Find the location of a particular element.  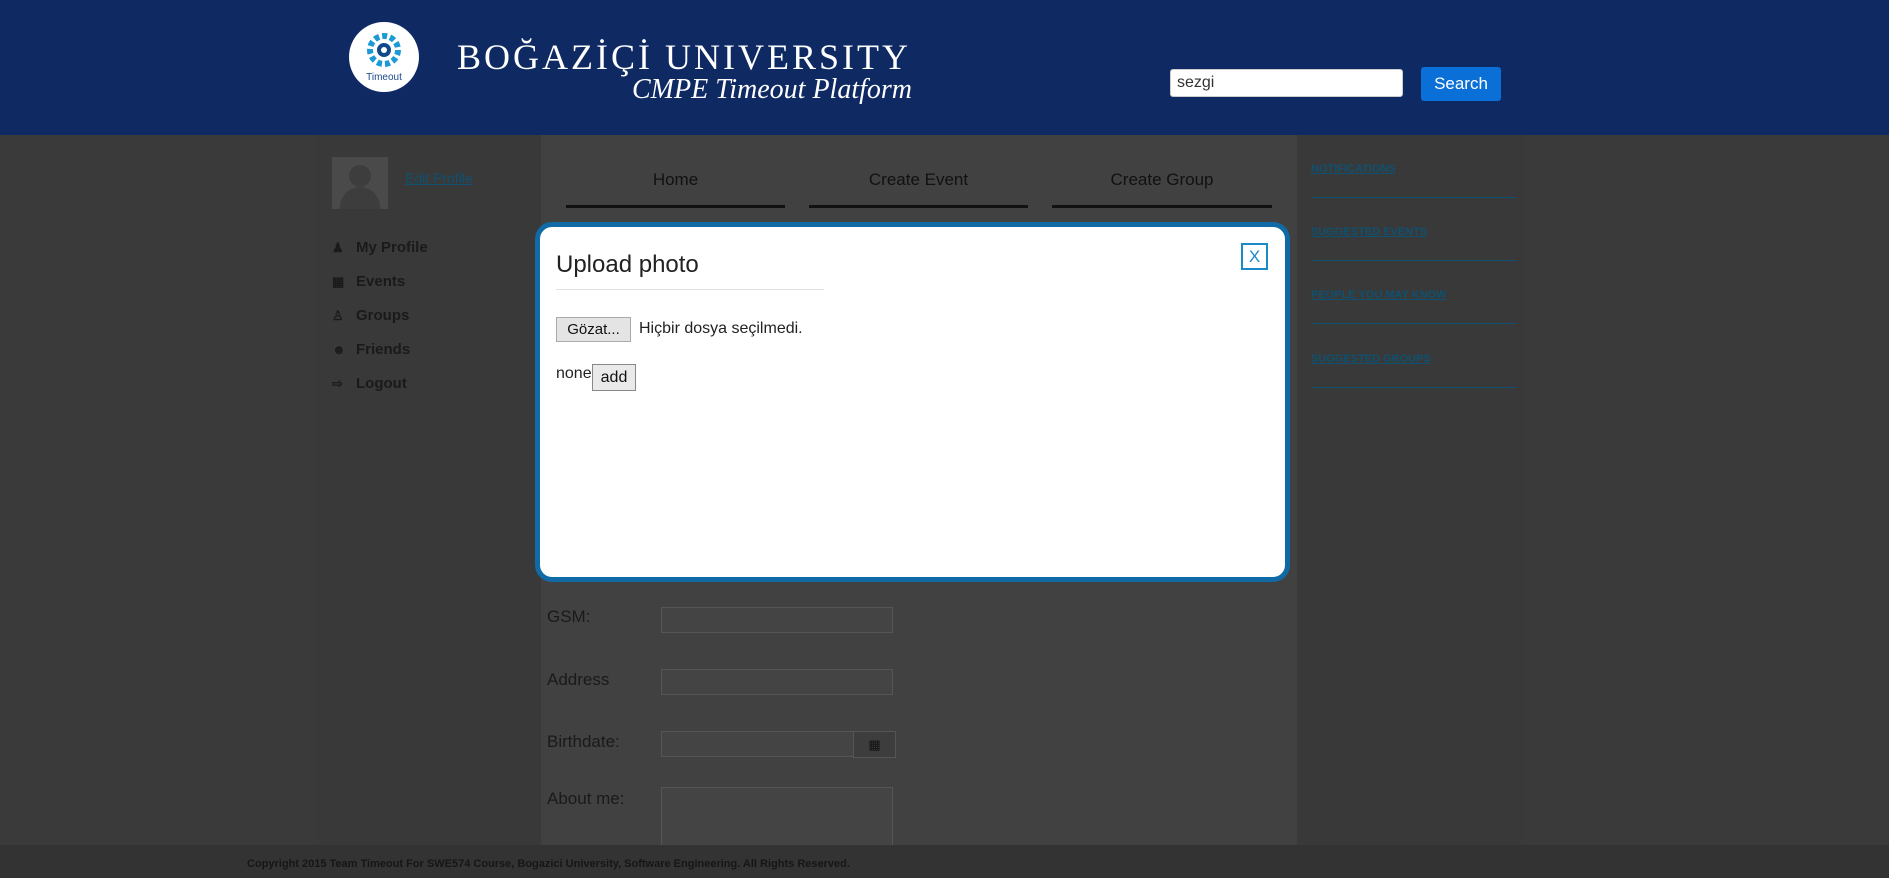

add-button: add is located at coordinates (614, 377).